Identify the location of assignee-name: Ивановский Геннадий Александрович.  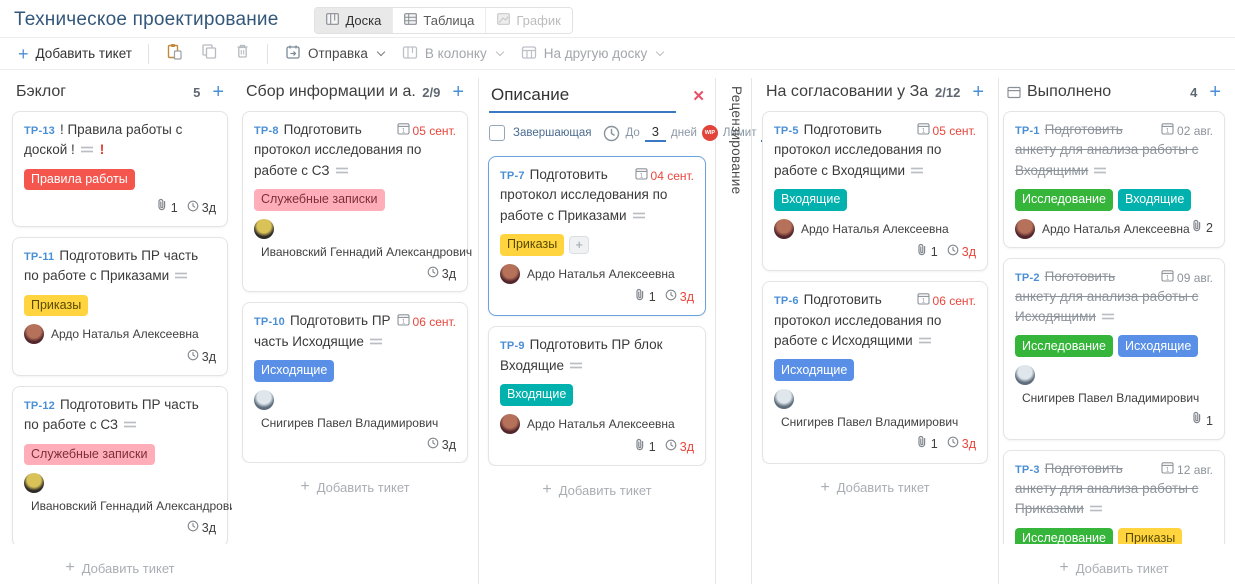
(131, 506).